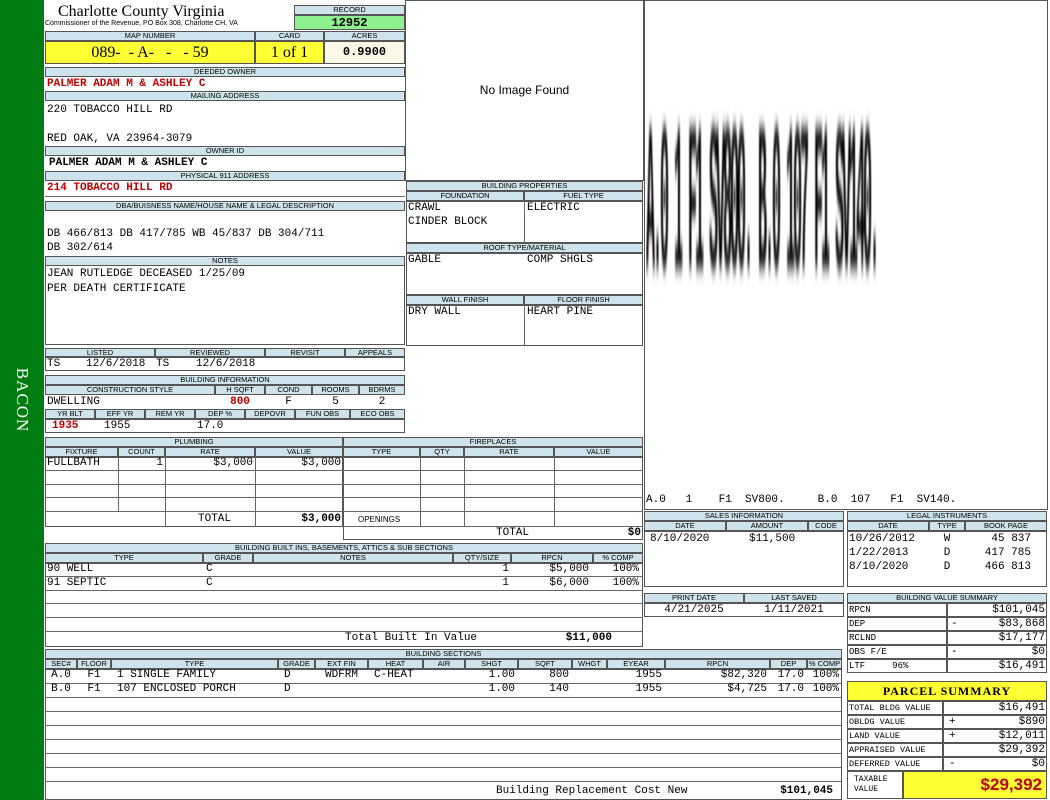  Describe the element at coordinates (425, 260) in the screenshot. I see `roof-type: GABLE` at that location.